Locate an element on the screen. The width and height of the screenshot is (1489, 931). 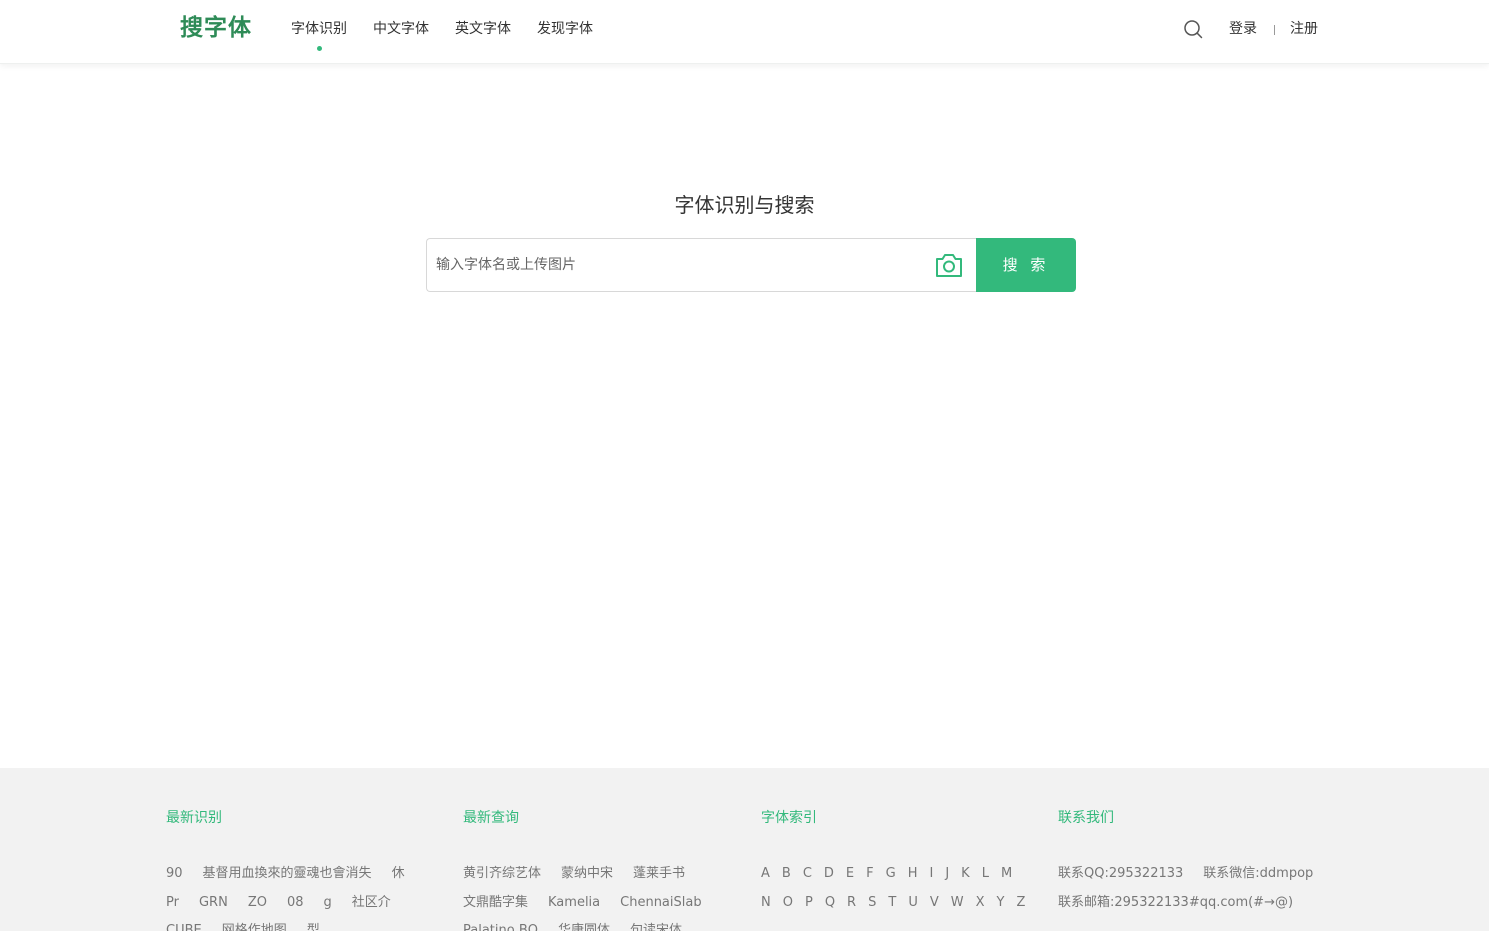
recent-recognition-item: 型 is located at coordinates (313, 926).